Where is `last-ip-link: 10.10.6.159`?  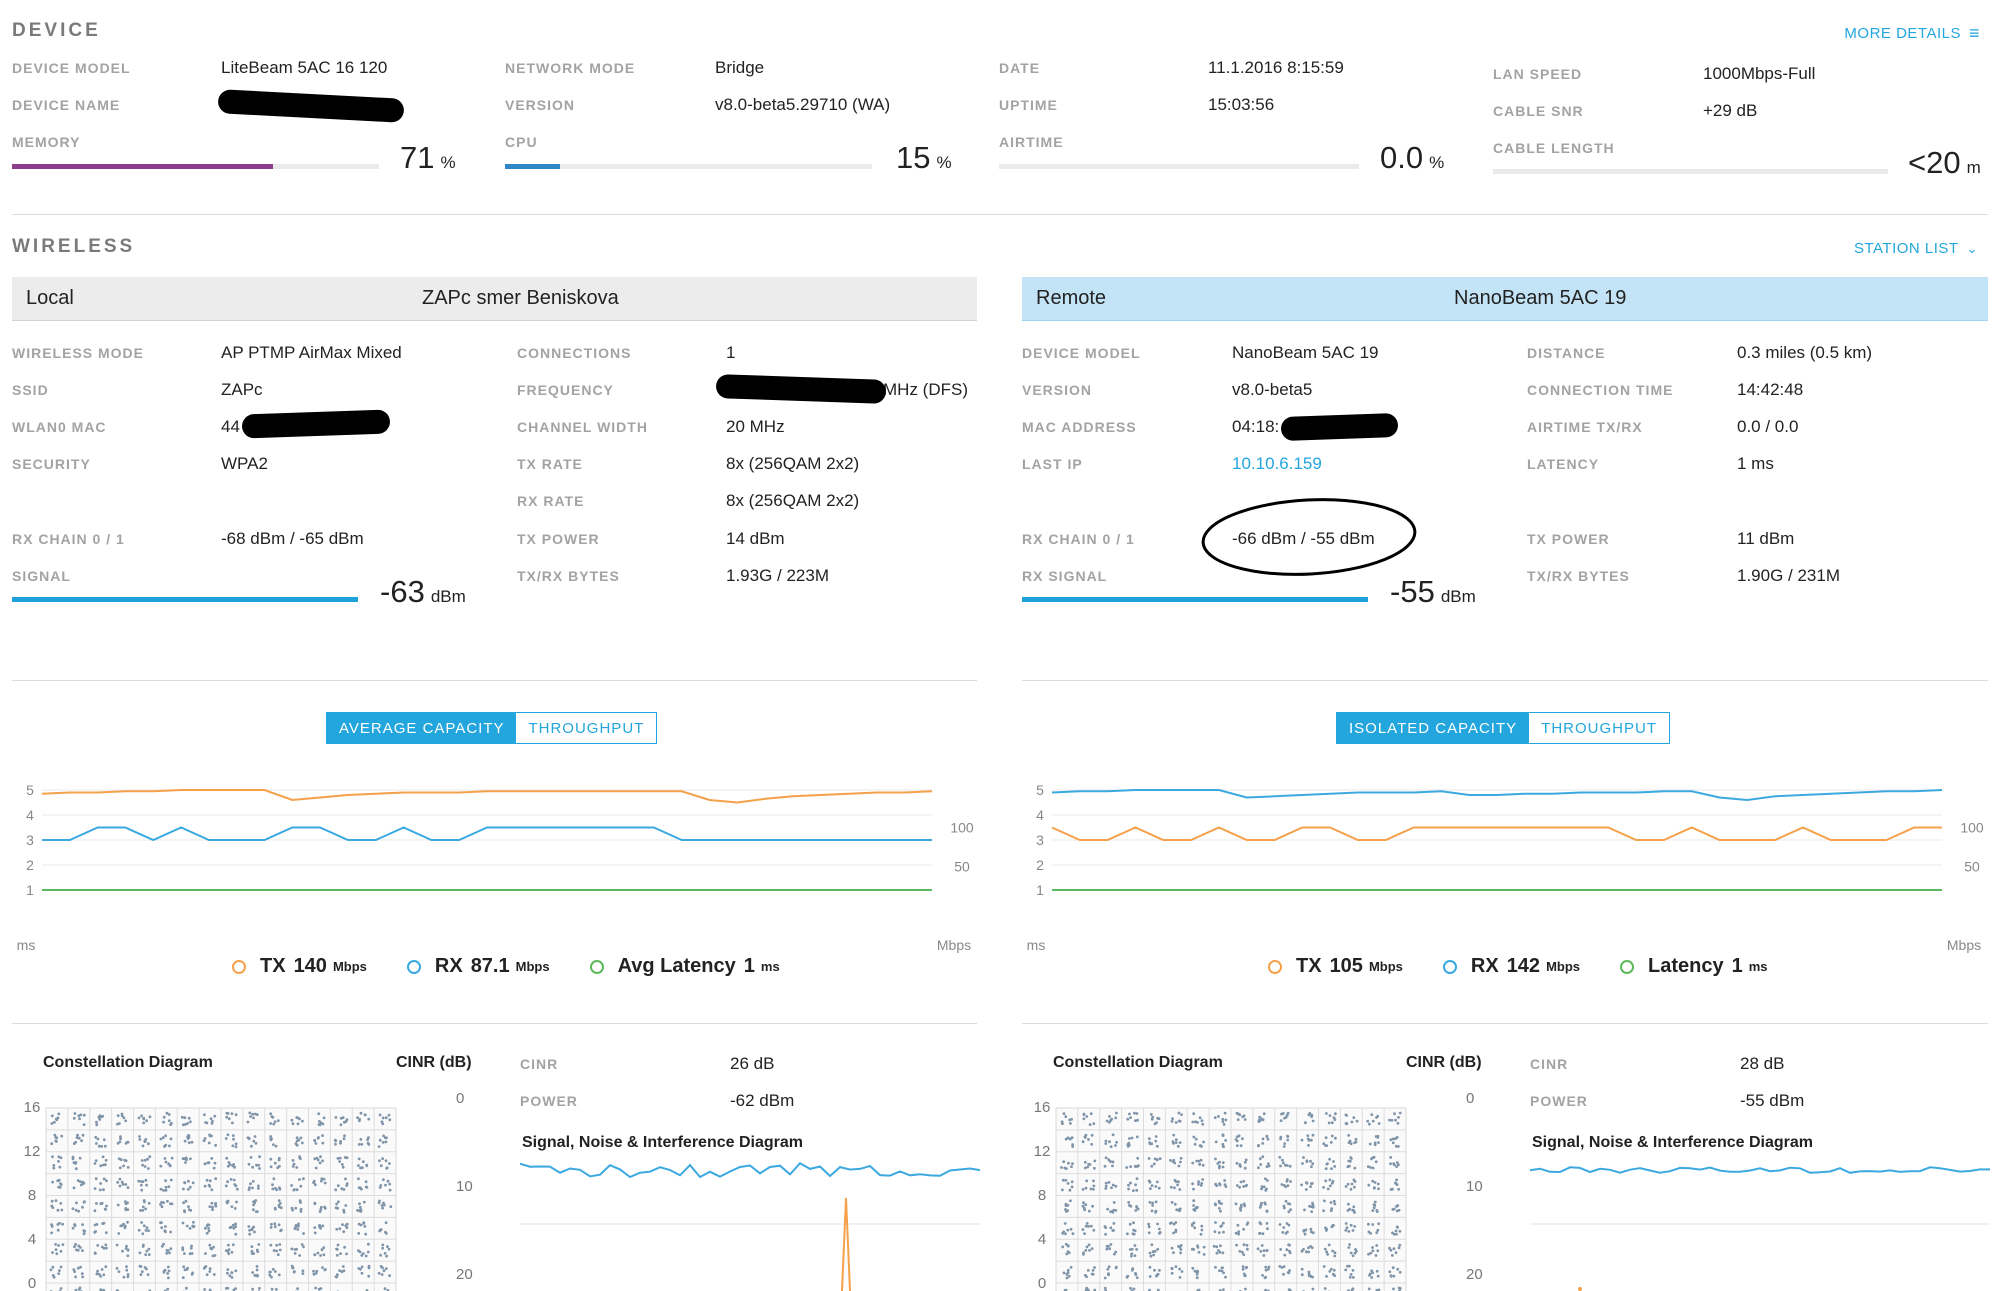 last-ip-link: 10.10.6.159 is located at coordinates (1277, 464).